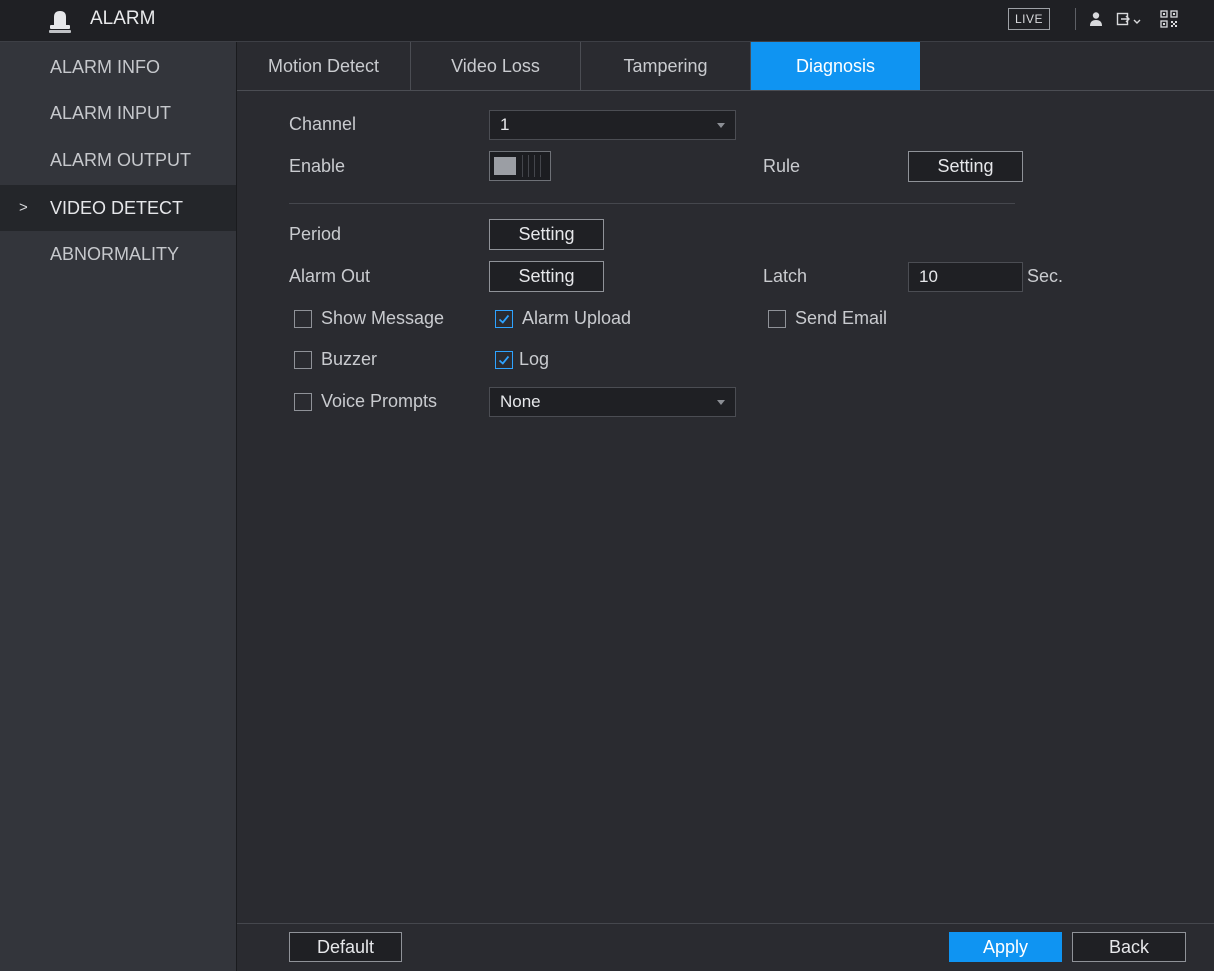 This screenshot has width=1214, height=971. I want to click on voice-prompts-value: None, so click(520, 401).